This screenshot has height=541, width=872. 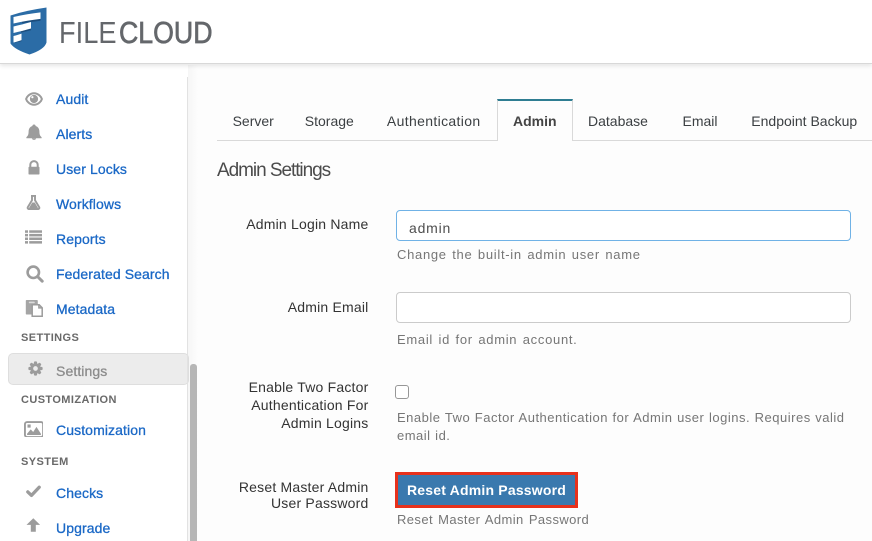 I want to click on svg-text: FILE, so click(x=88, y=32).